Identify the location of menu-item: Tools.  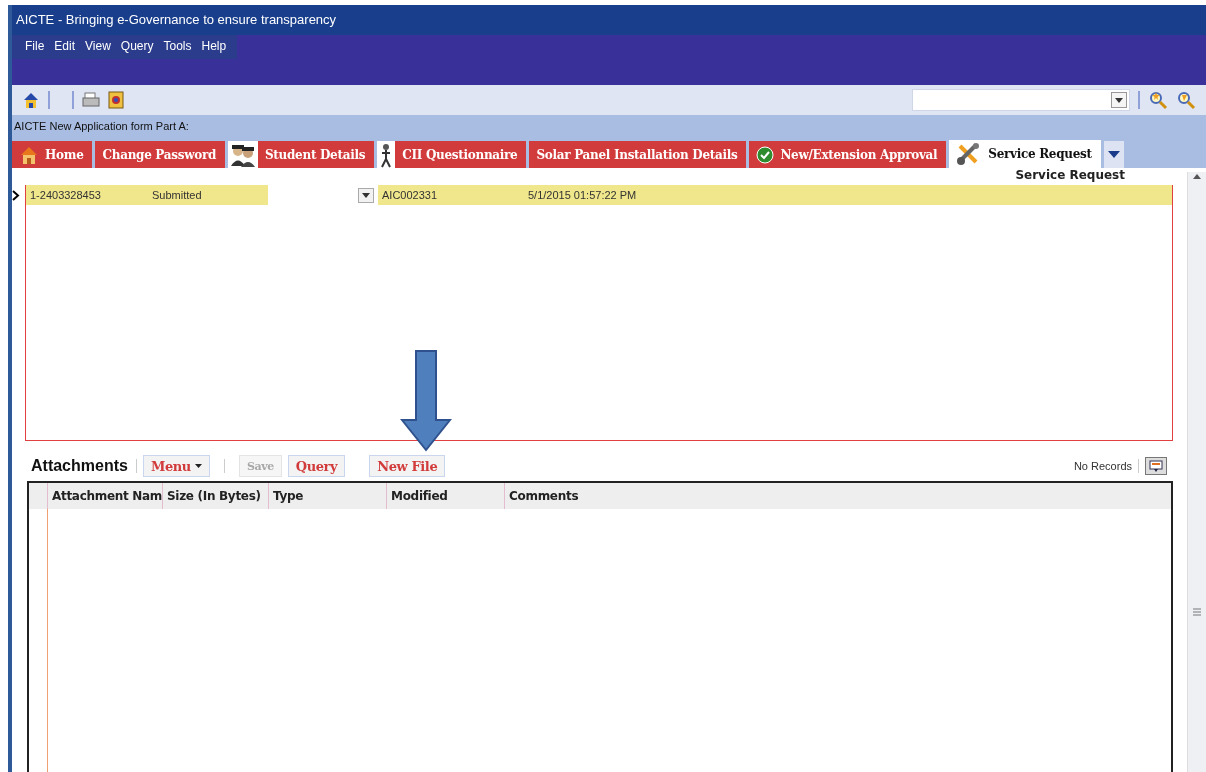
(177, 46).